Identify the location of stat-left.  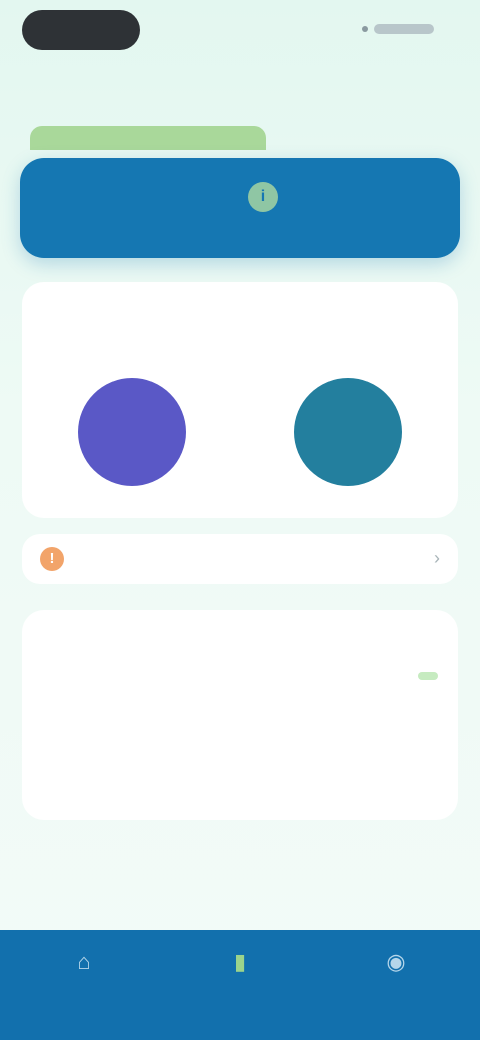
(132, 391).